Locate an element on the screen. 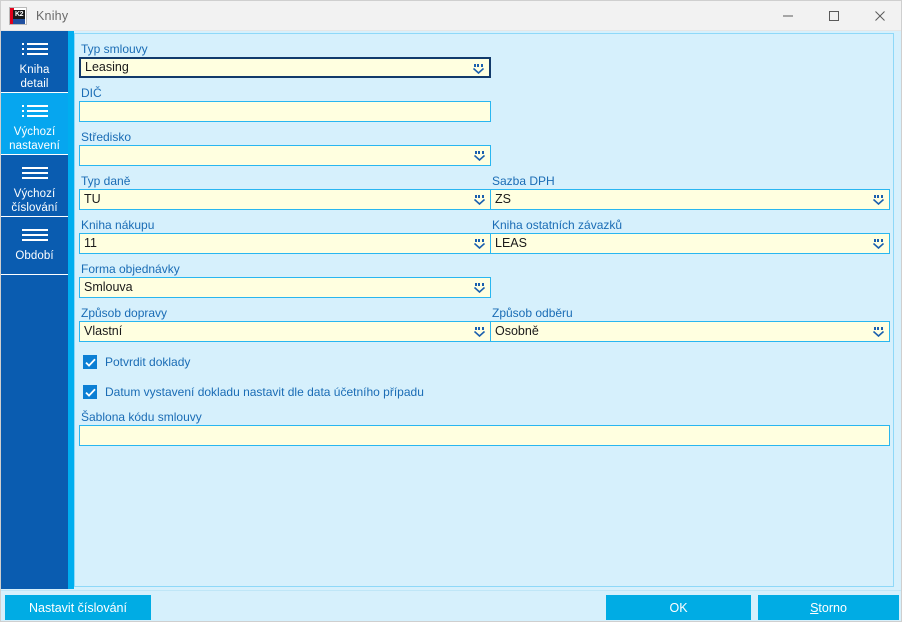 The image size is (902, 622). field-typ-dane: Typ daně TU is located at coordinates (285, 192).